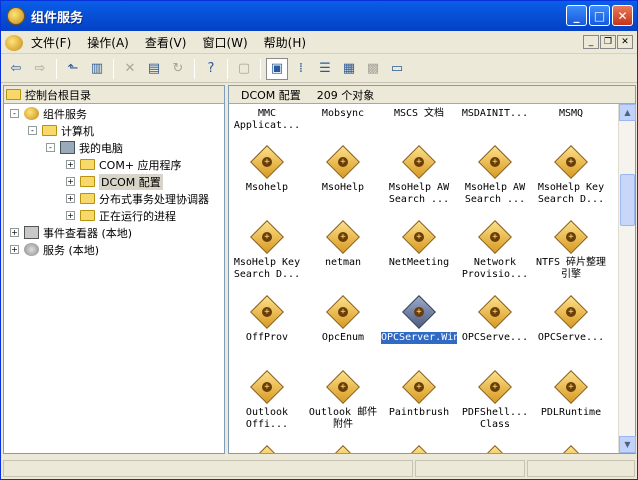  I want to click on menu-view: 查看(V), so click(166, 42).